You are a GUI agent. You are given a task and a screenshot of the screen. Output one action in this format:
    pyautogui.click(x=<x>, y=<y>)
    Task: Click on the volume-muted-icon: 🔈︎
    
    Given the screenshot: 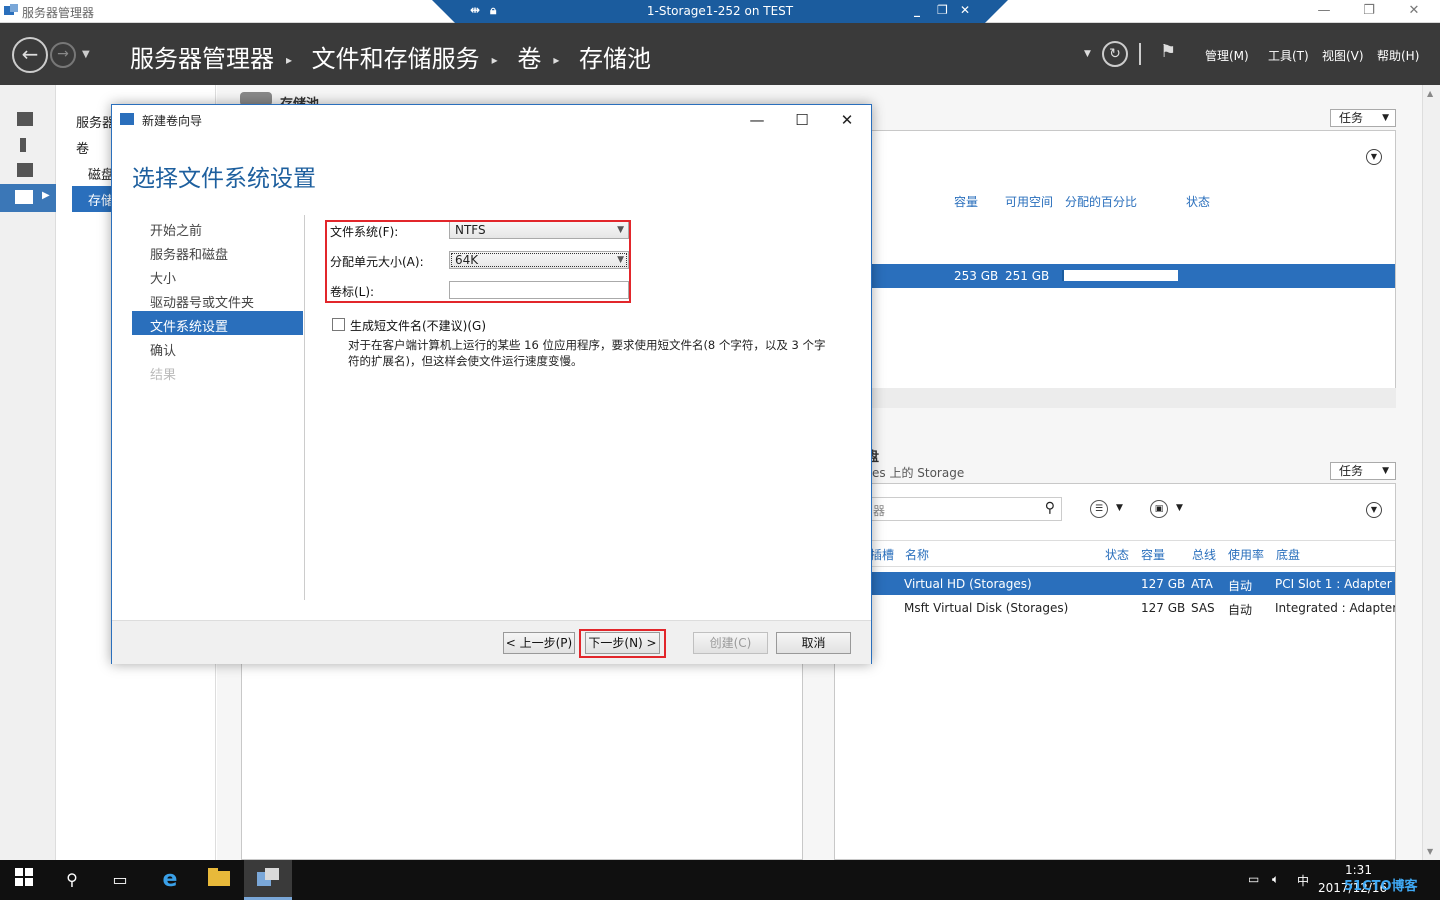 What is the action you would take?
    pyautogui.click(x=1275, y=879)
    